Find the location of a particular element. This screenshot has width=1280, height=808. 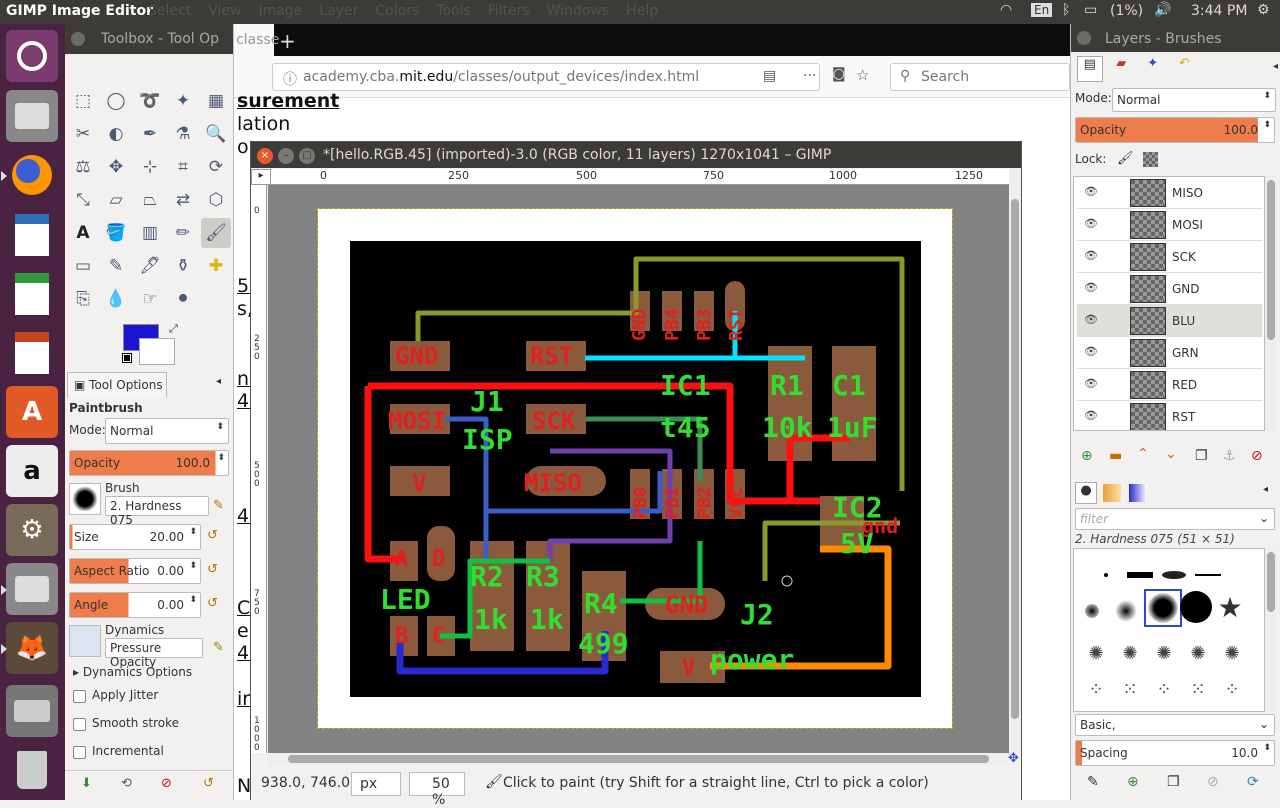

foreground-select-icon: ◐ is located at coordinates (116, 134).